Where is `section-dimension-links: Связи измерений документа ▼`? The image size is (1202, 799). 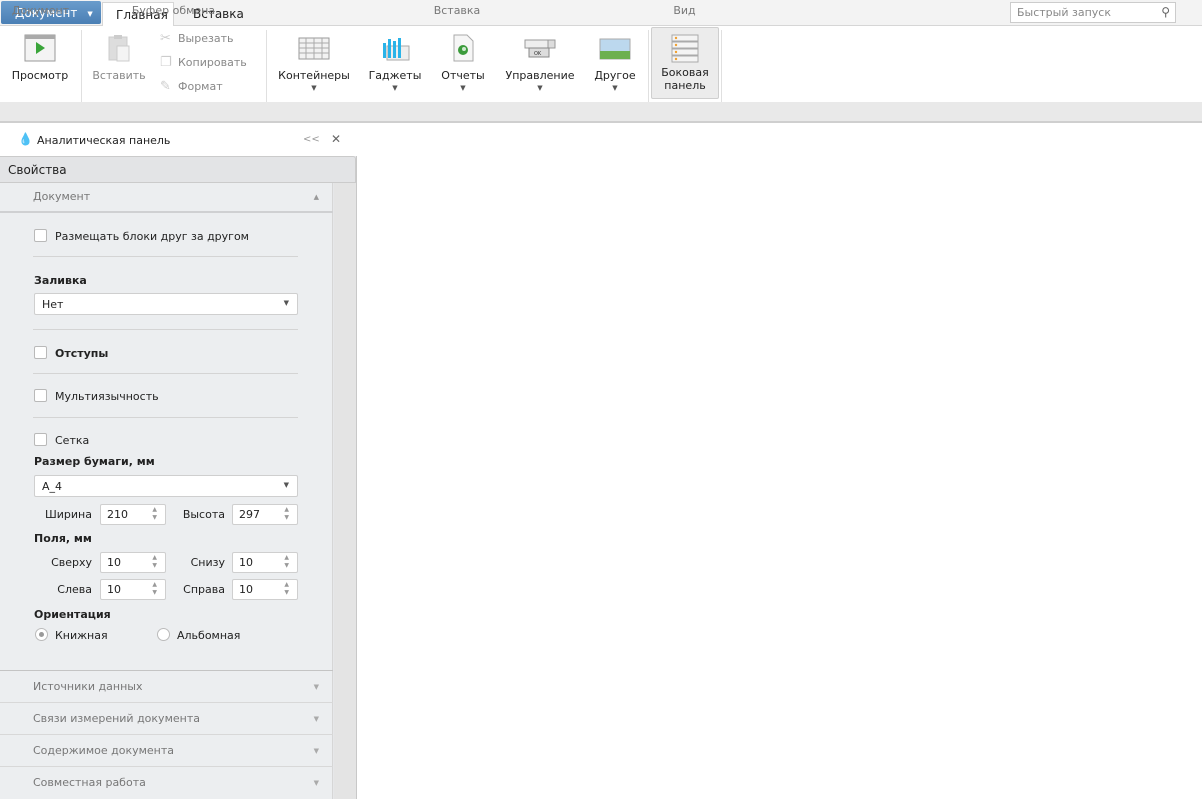
section-dimension-links: Связи измерений документа ▼ is located at coordinates (166, 718).